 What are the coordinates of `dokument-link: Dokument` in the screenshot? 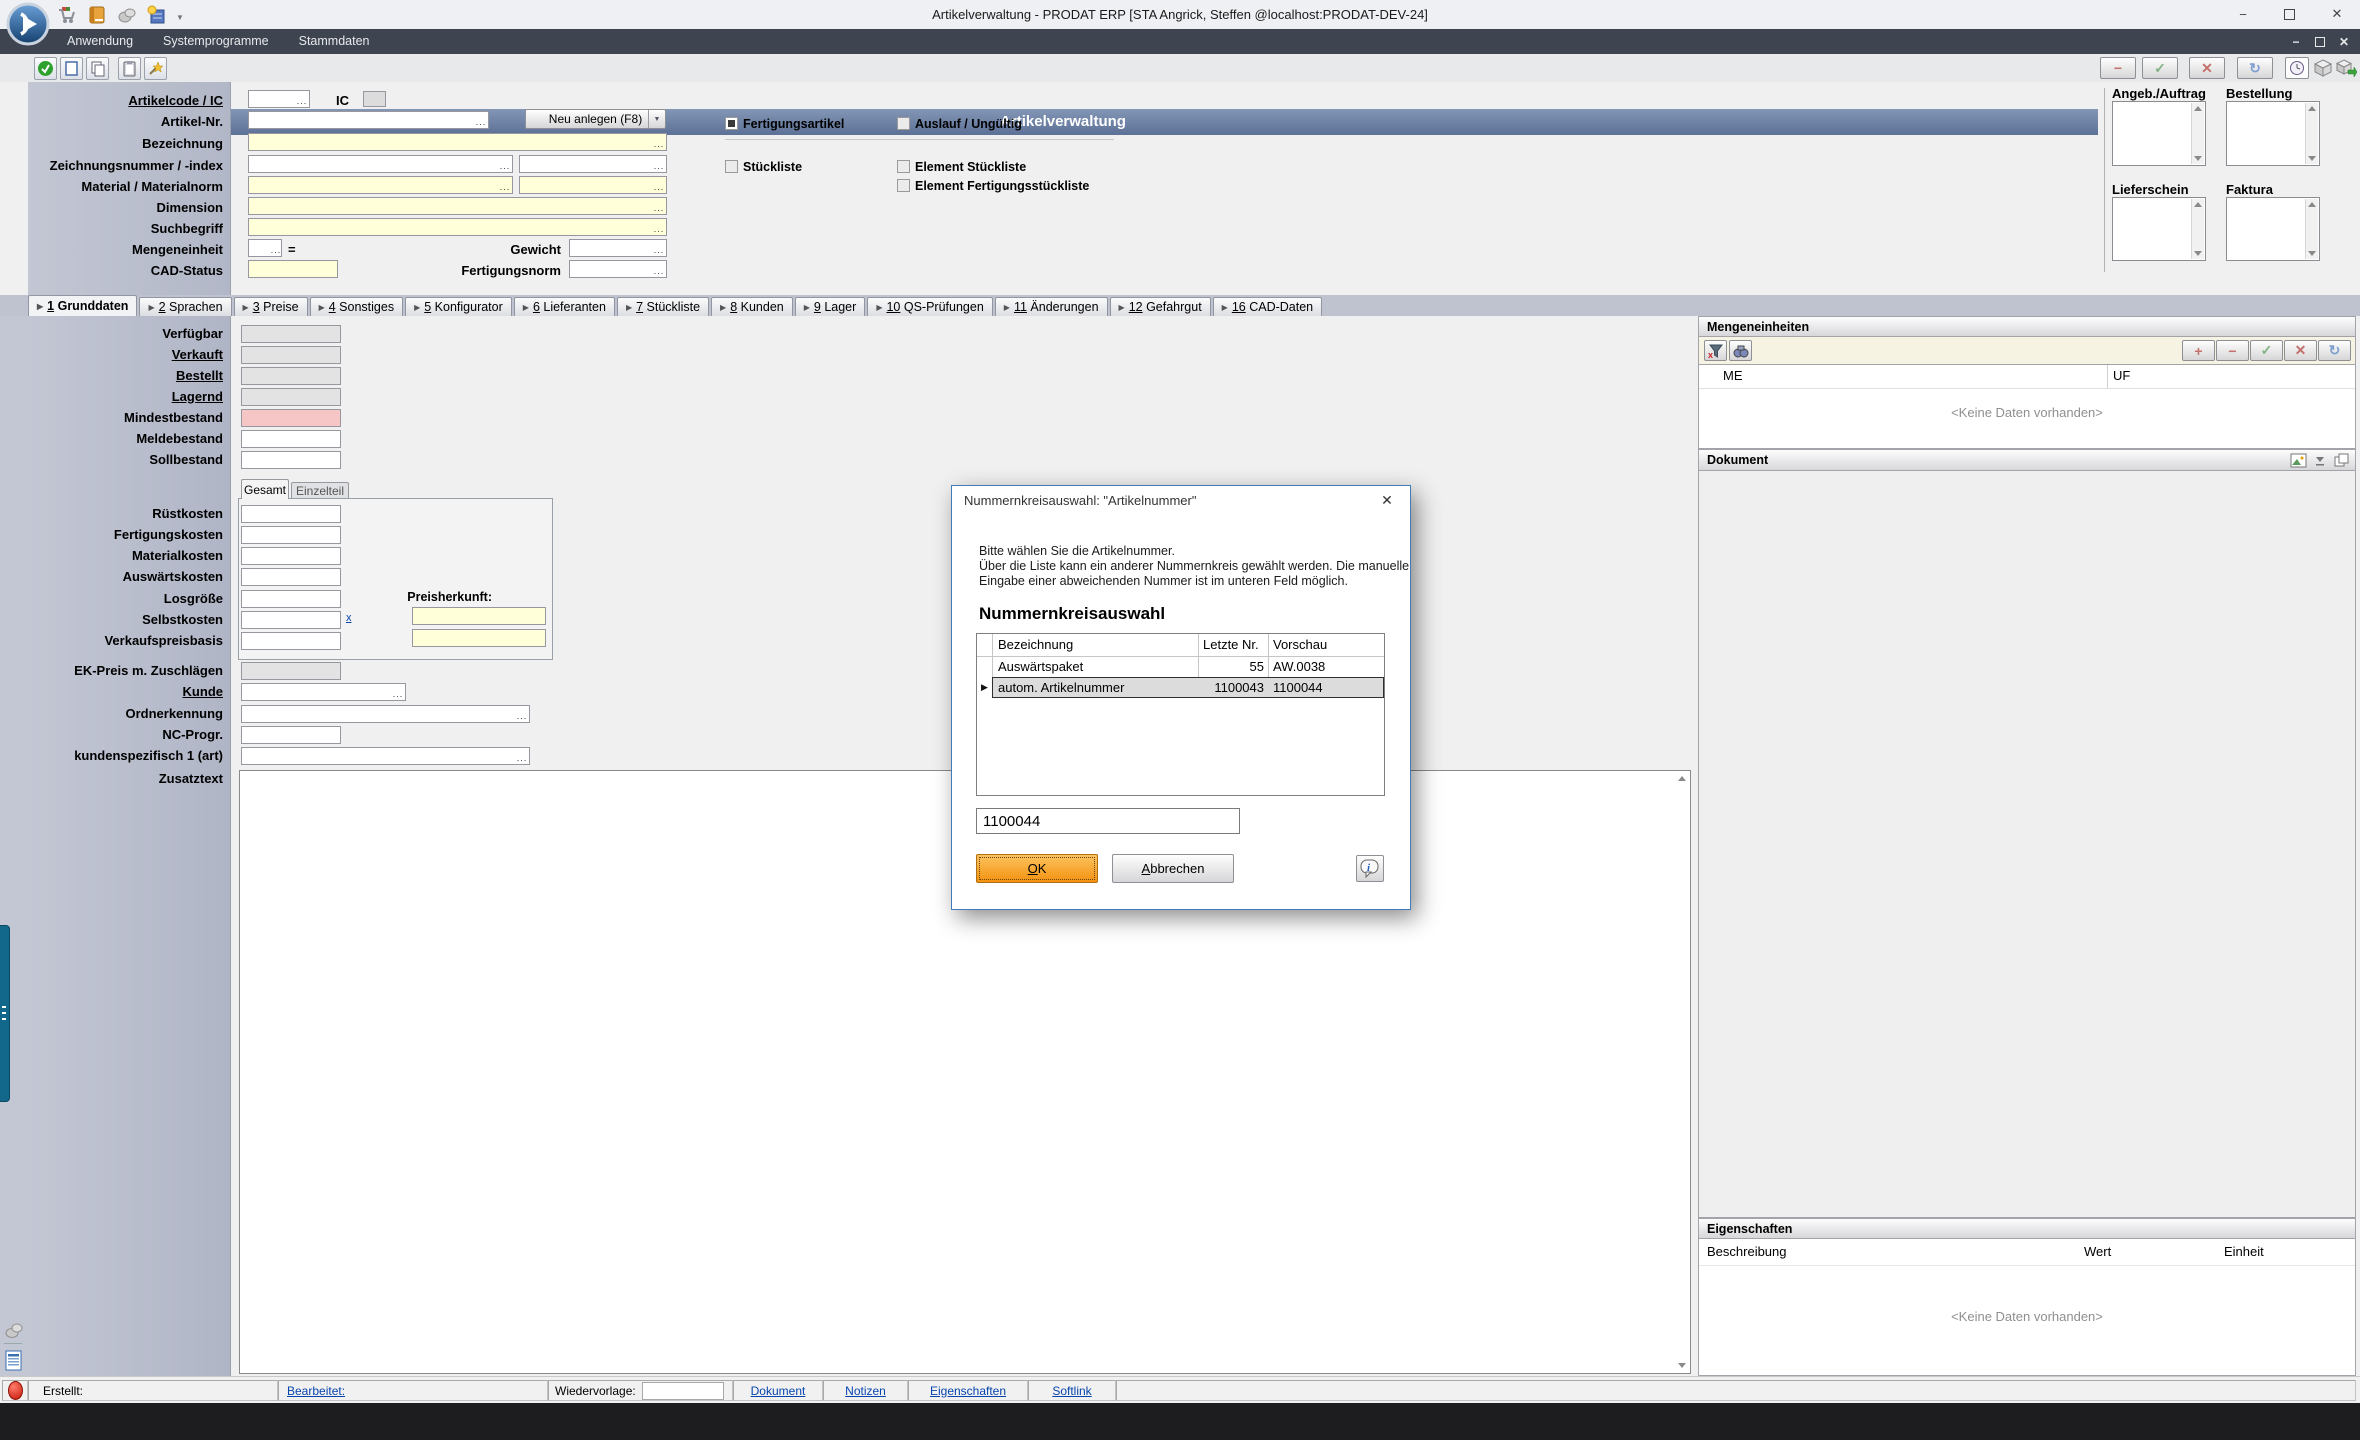 It's located at (778, 1391).